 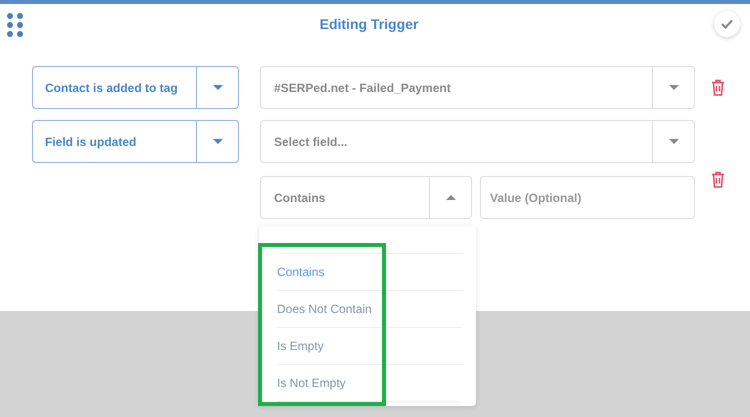 What do you see at coordinates (15, 25) in the screenshot?
I see `drag-handle-icon` at bounding box center [15, 25].